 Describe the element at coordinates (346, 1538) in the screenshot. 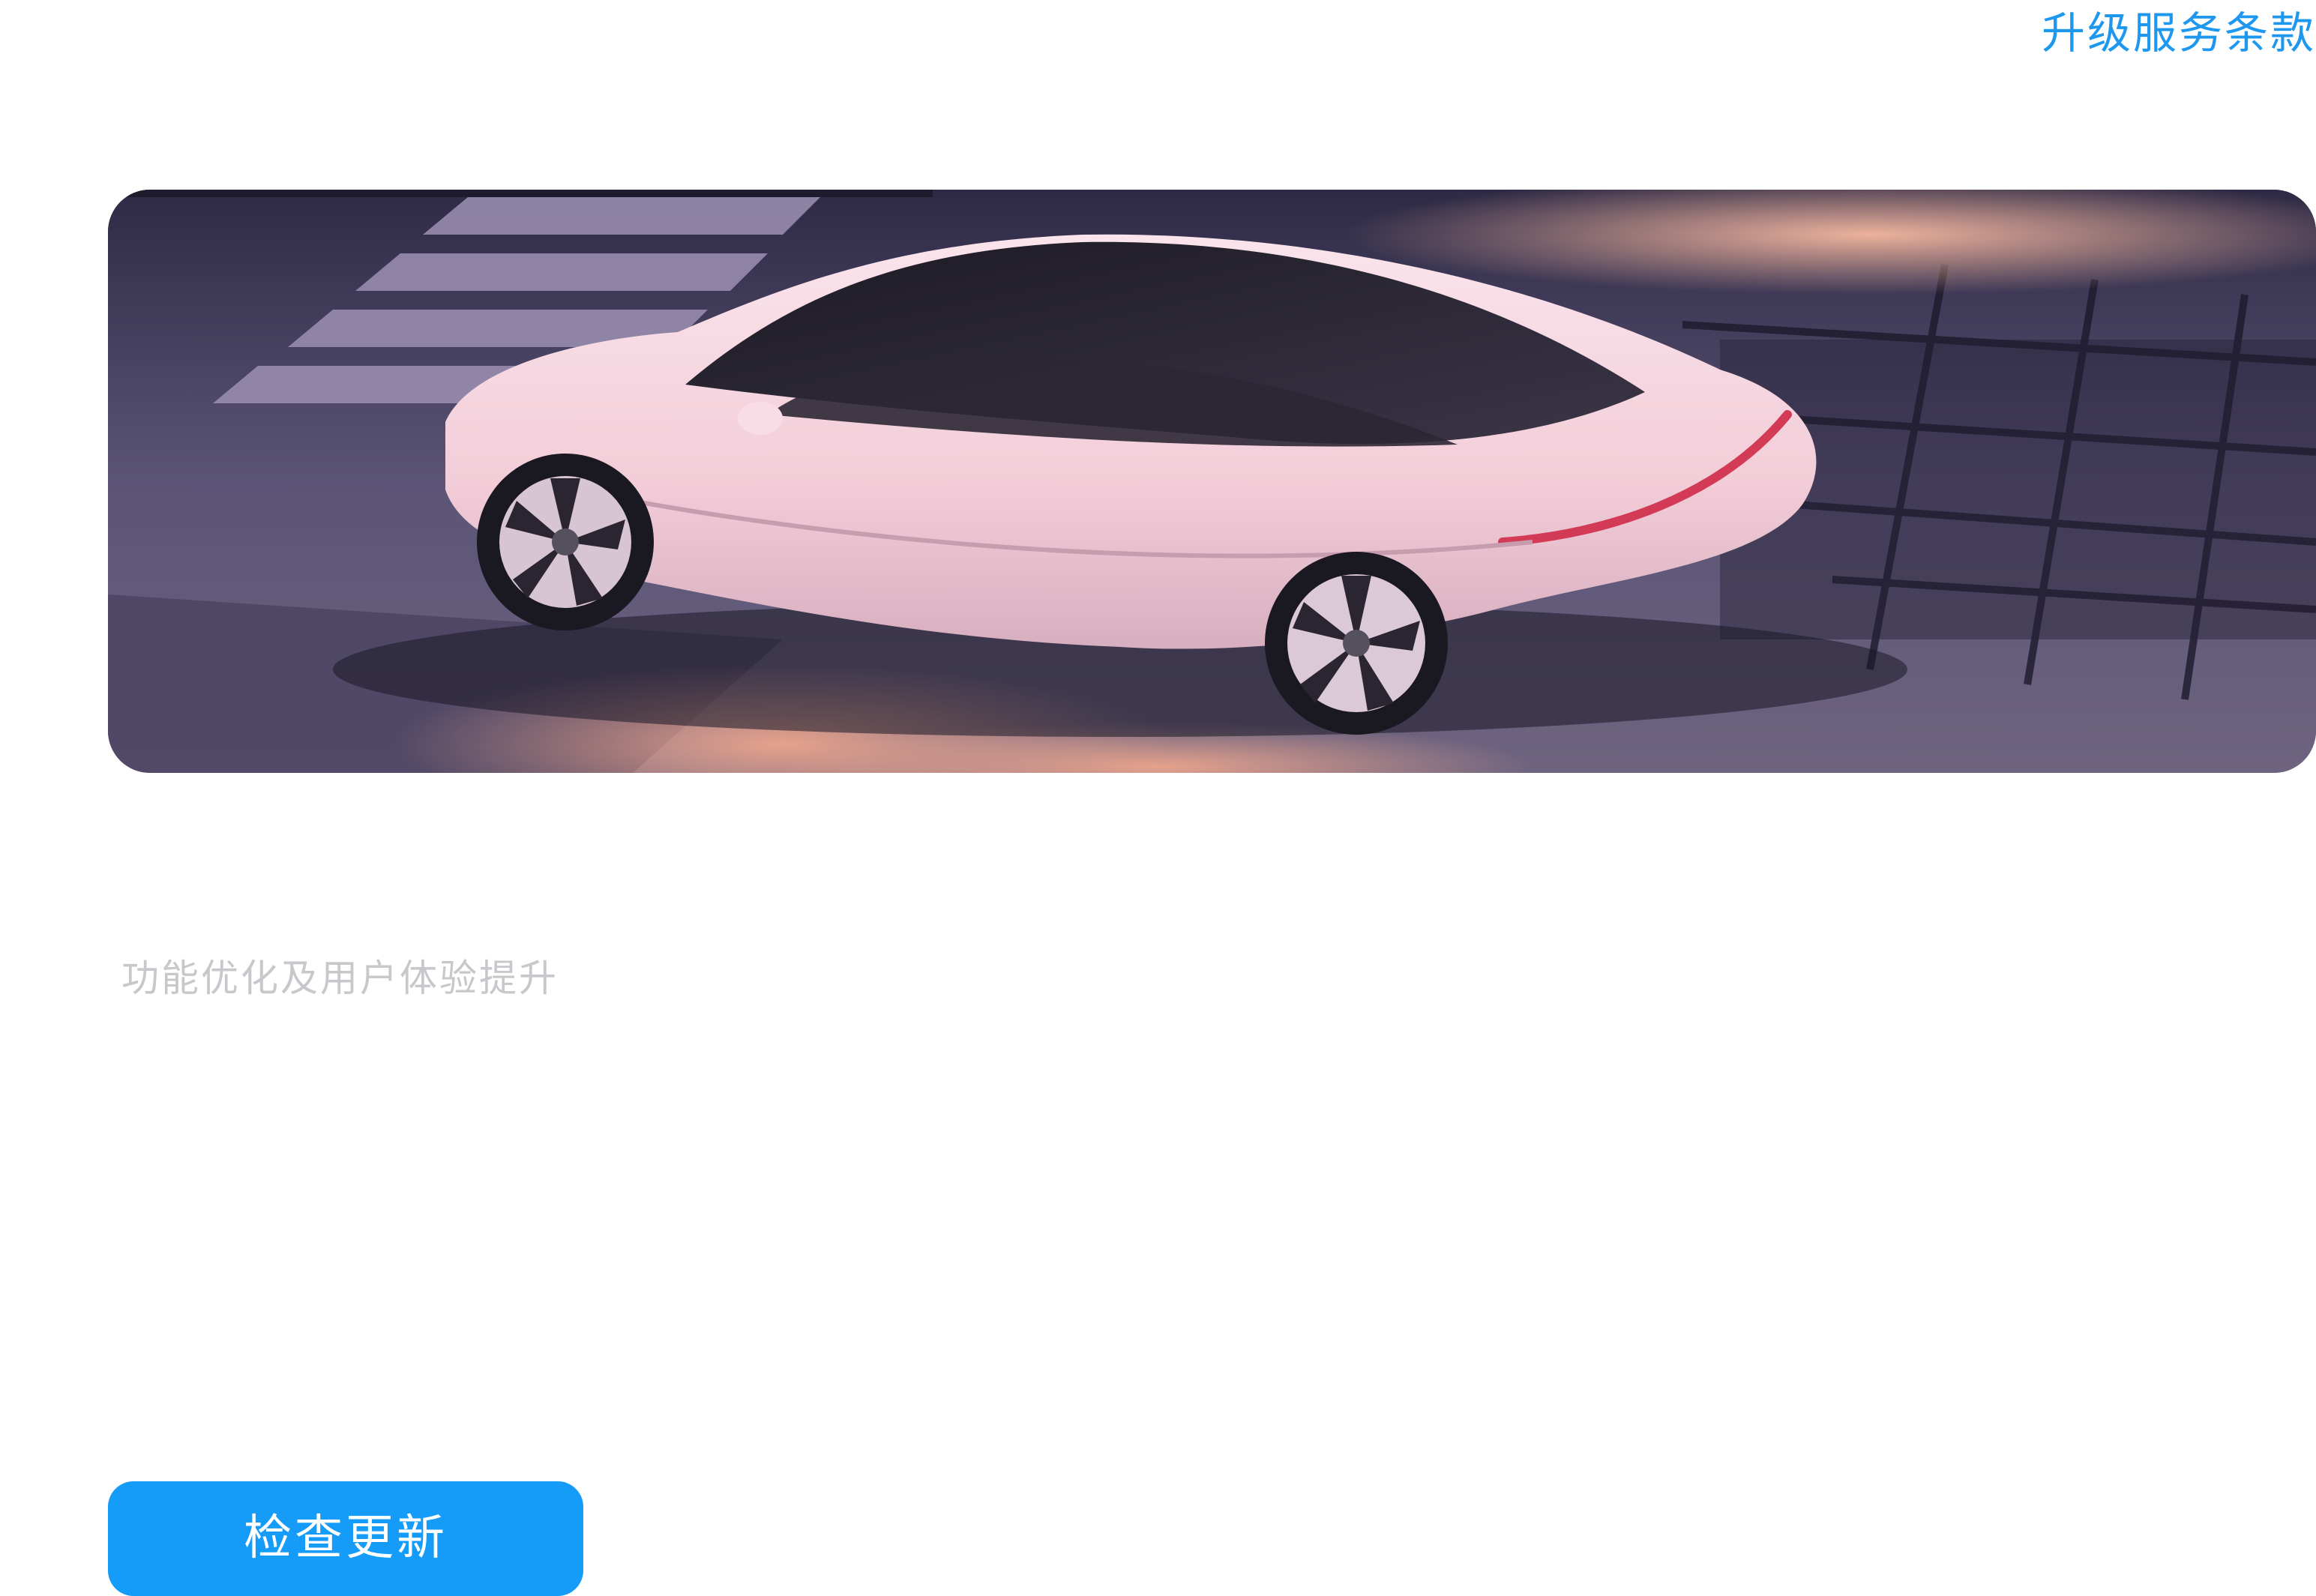

I see `check-update-button: 检查更新` at that location.